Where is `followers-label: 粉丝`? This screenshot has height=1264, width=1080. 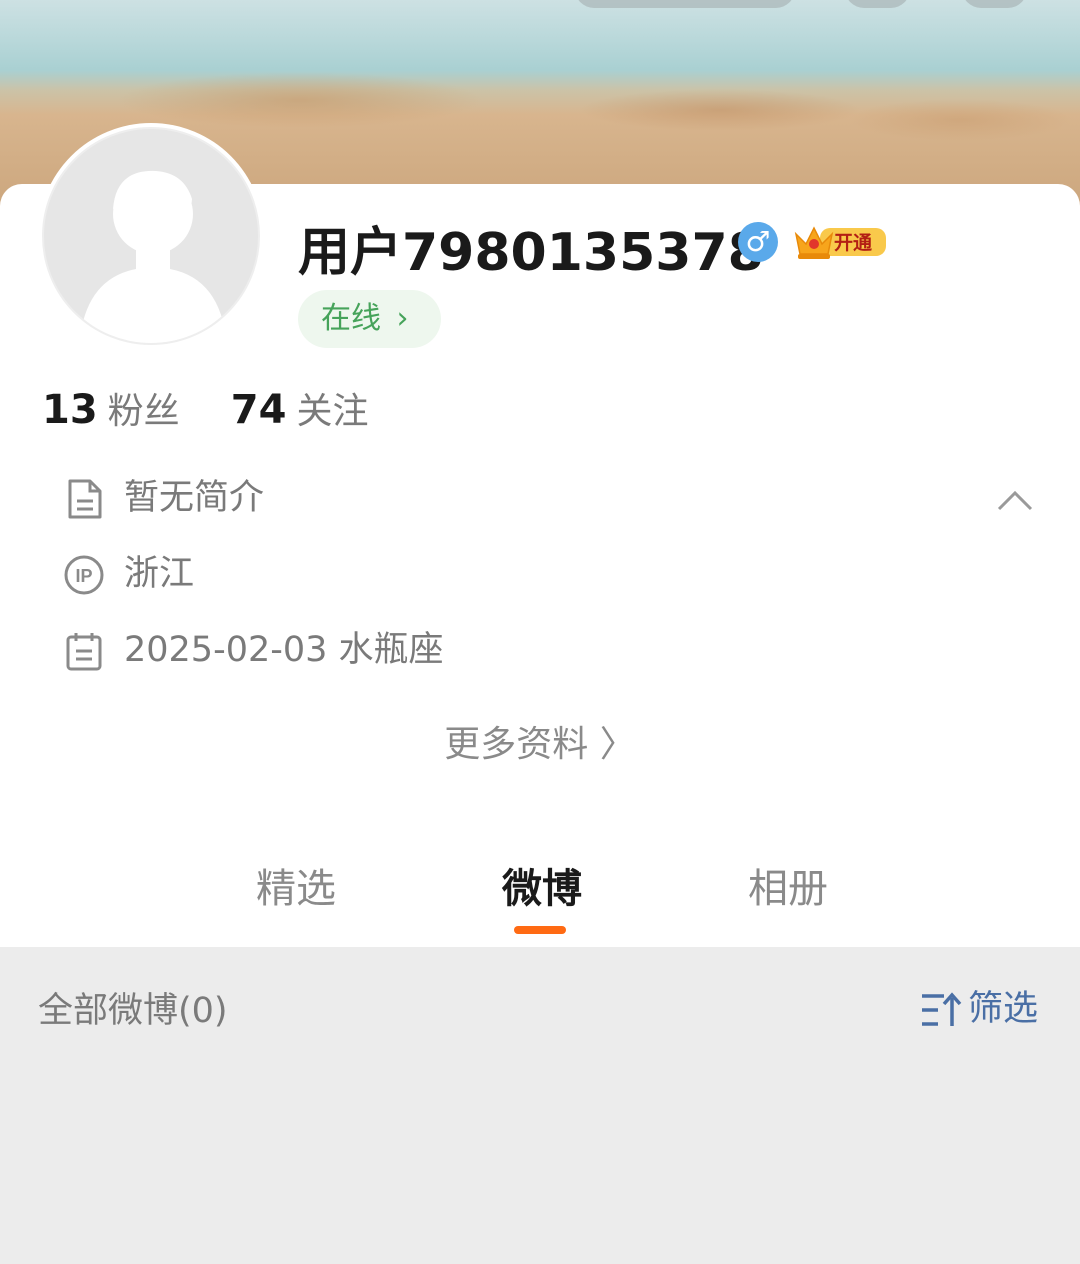 followers-label: 粉丝 is located at coordinates (143, 411).